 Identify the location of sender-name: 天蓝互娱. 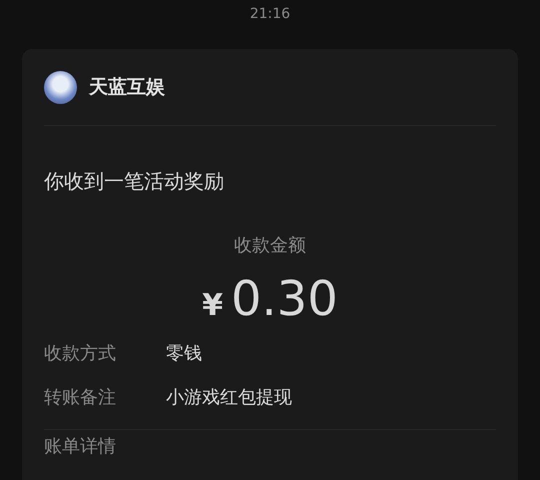
(127, 87).